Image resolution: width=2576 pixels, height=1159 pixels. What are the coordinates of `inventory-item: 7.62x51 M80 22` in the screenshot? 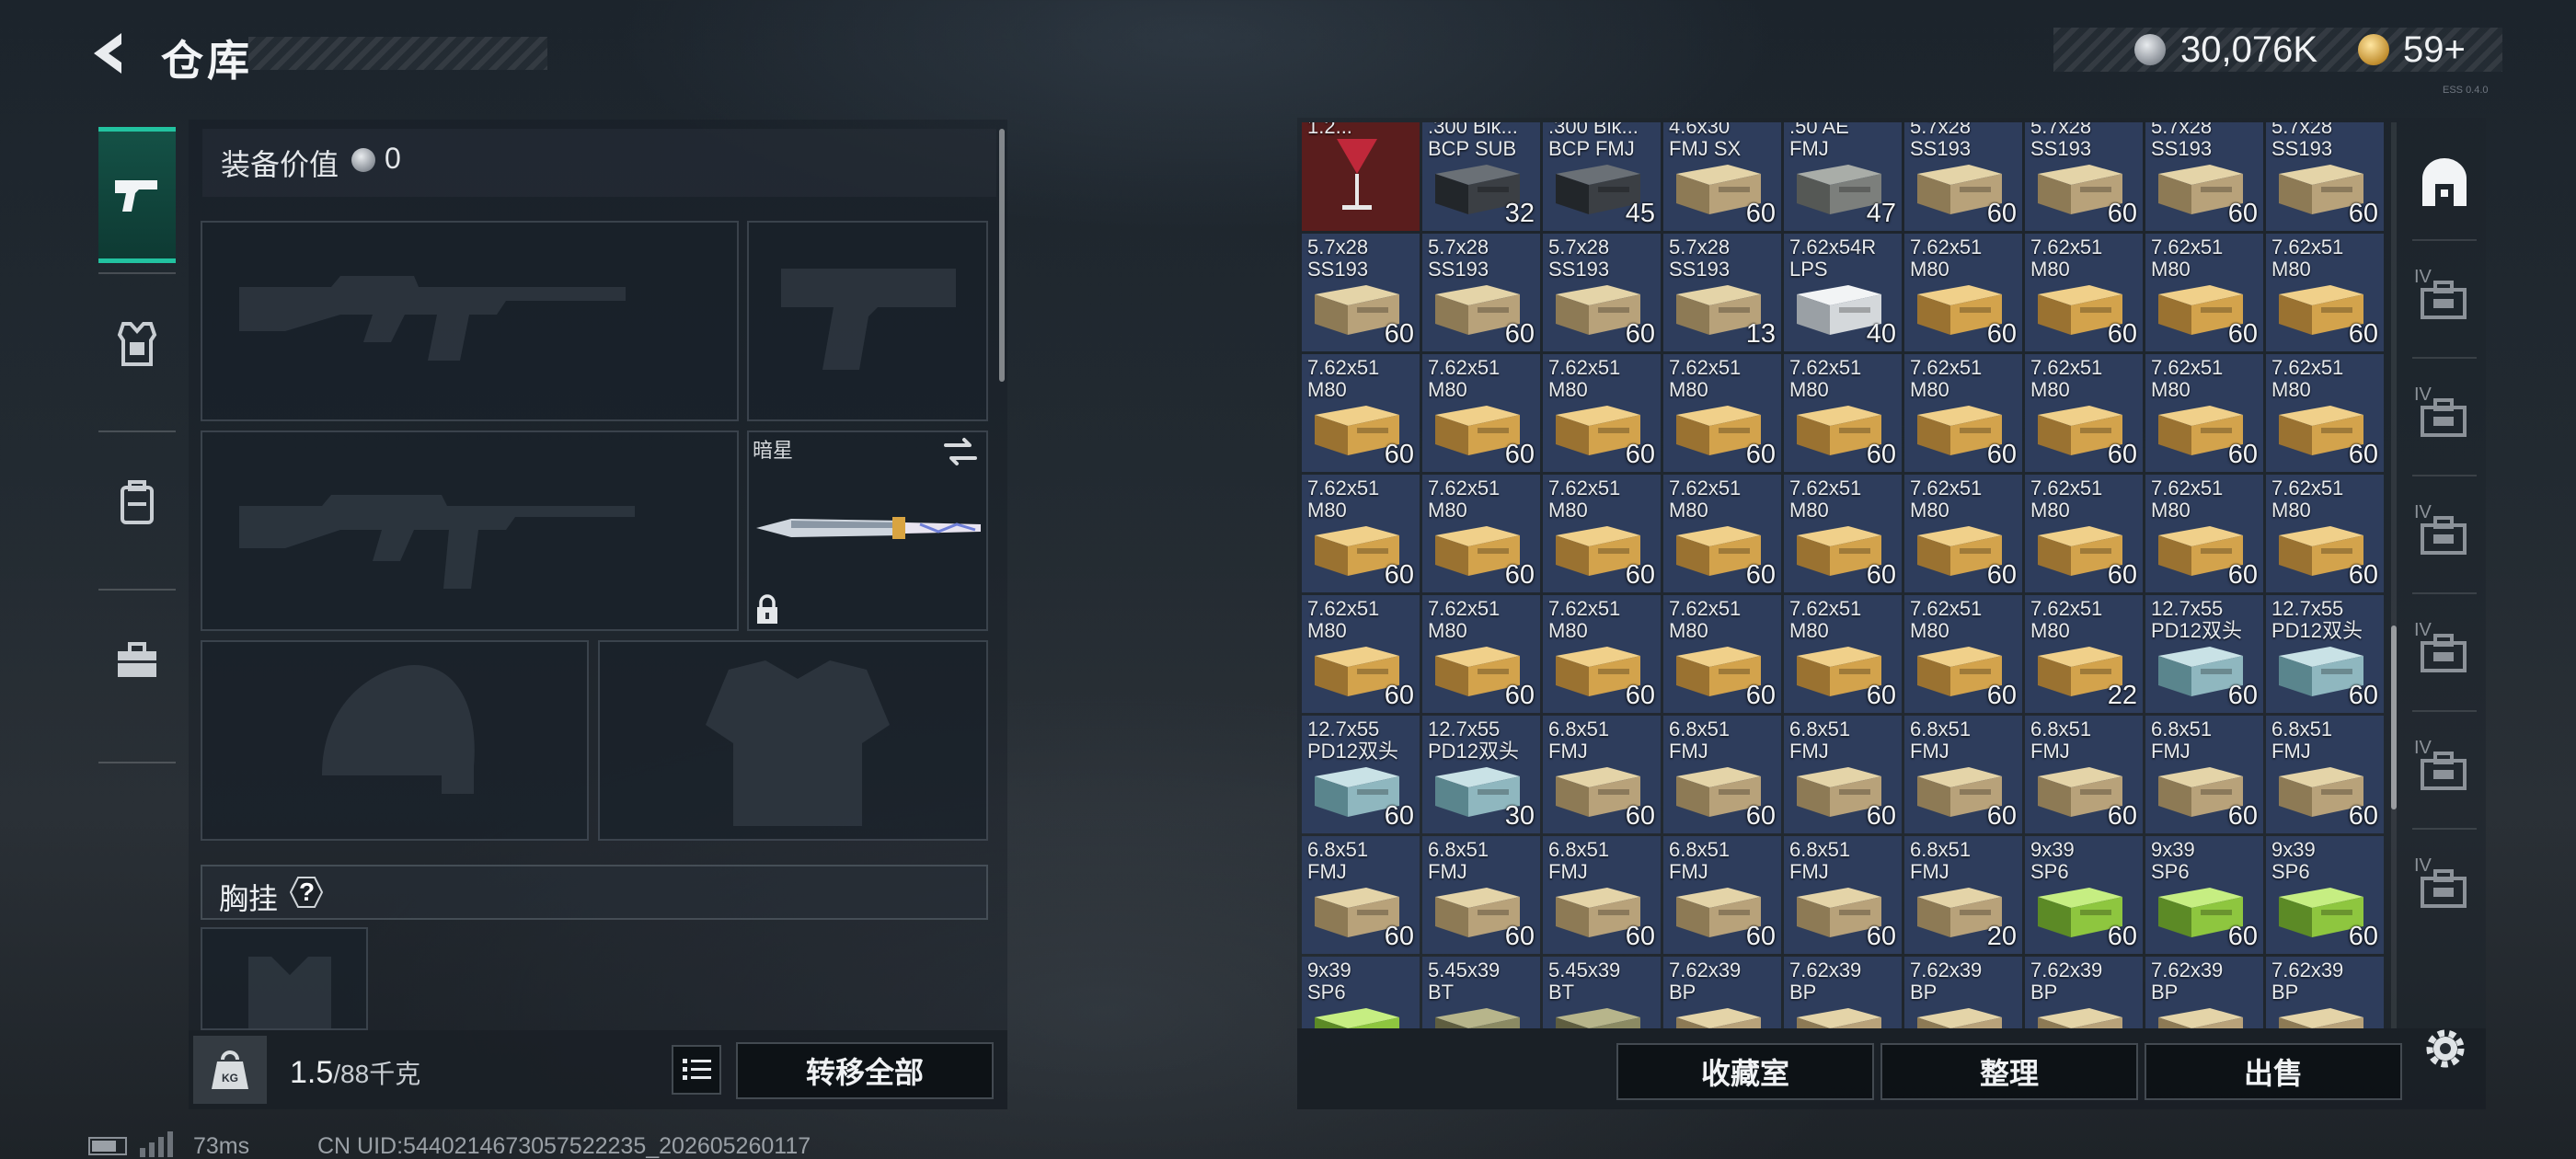 It's located at (2084, 654).